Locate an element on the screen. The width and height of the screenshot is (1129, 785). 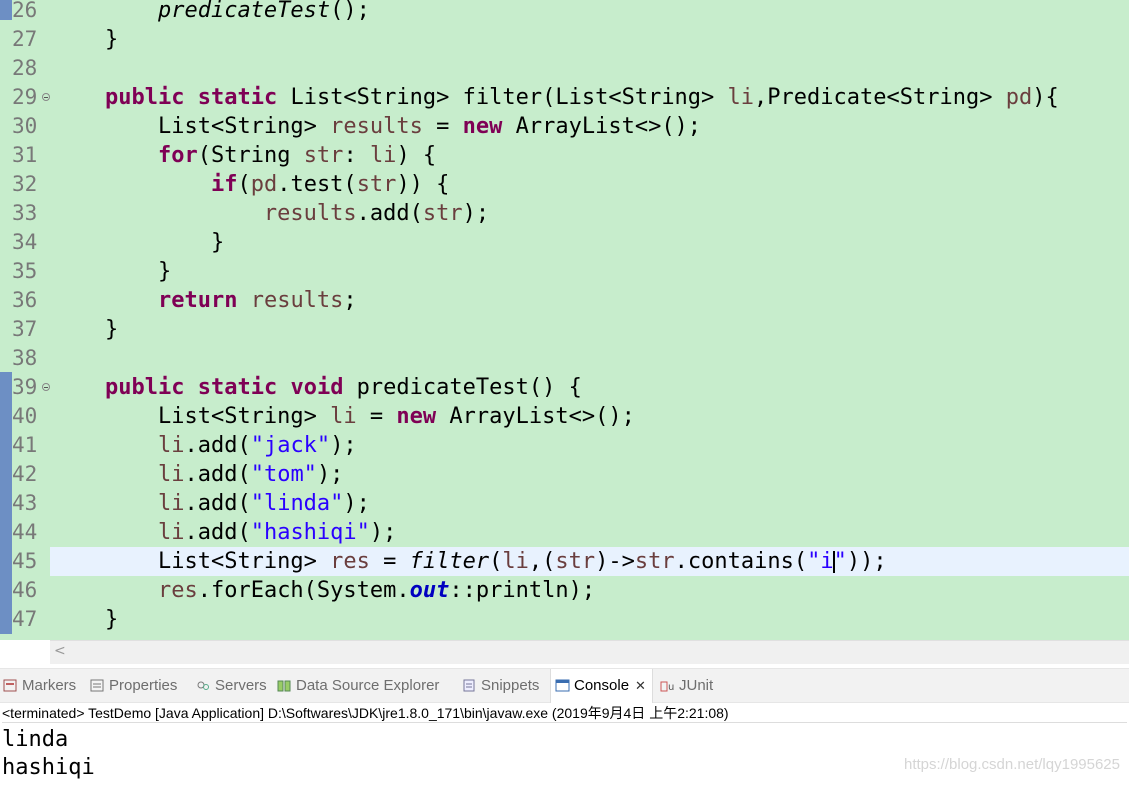
horizontal-scrollbar: < is located at coordinates (589, 652).